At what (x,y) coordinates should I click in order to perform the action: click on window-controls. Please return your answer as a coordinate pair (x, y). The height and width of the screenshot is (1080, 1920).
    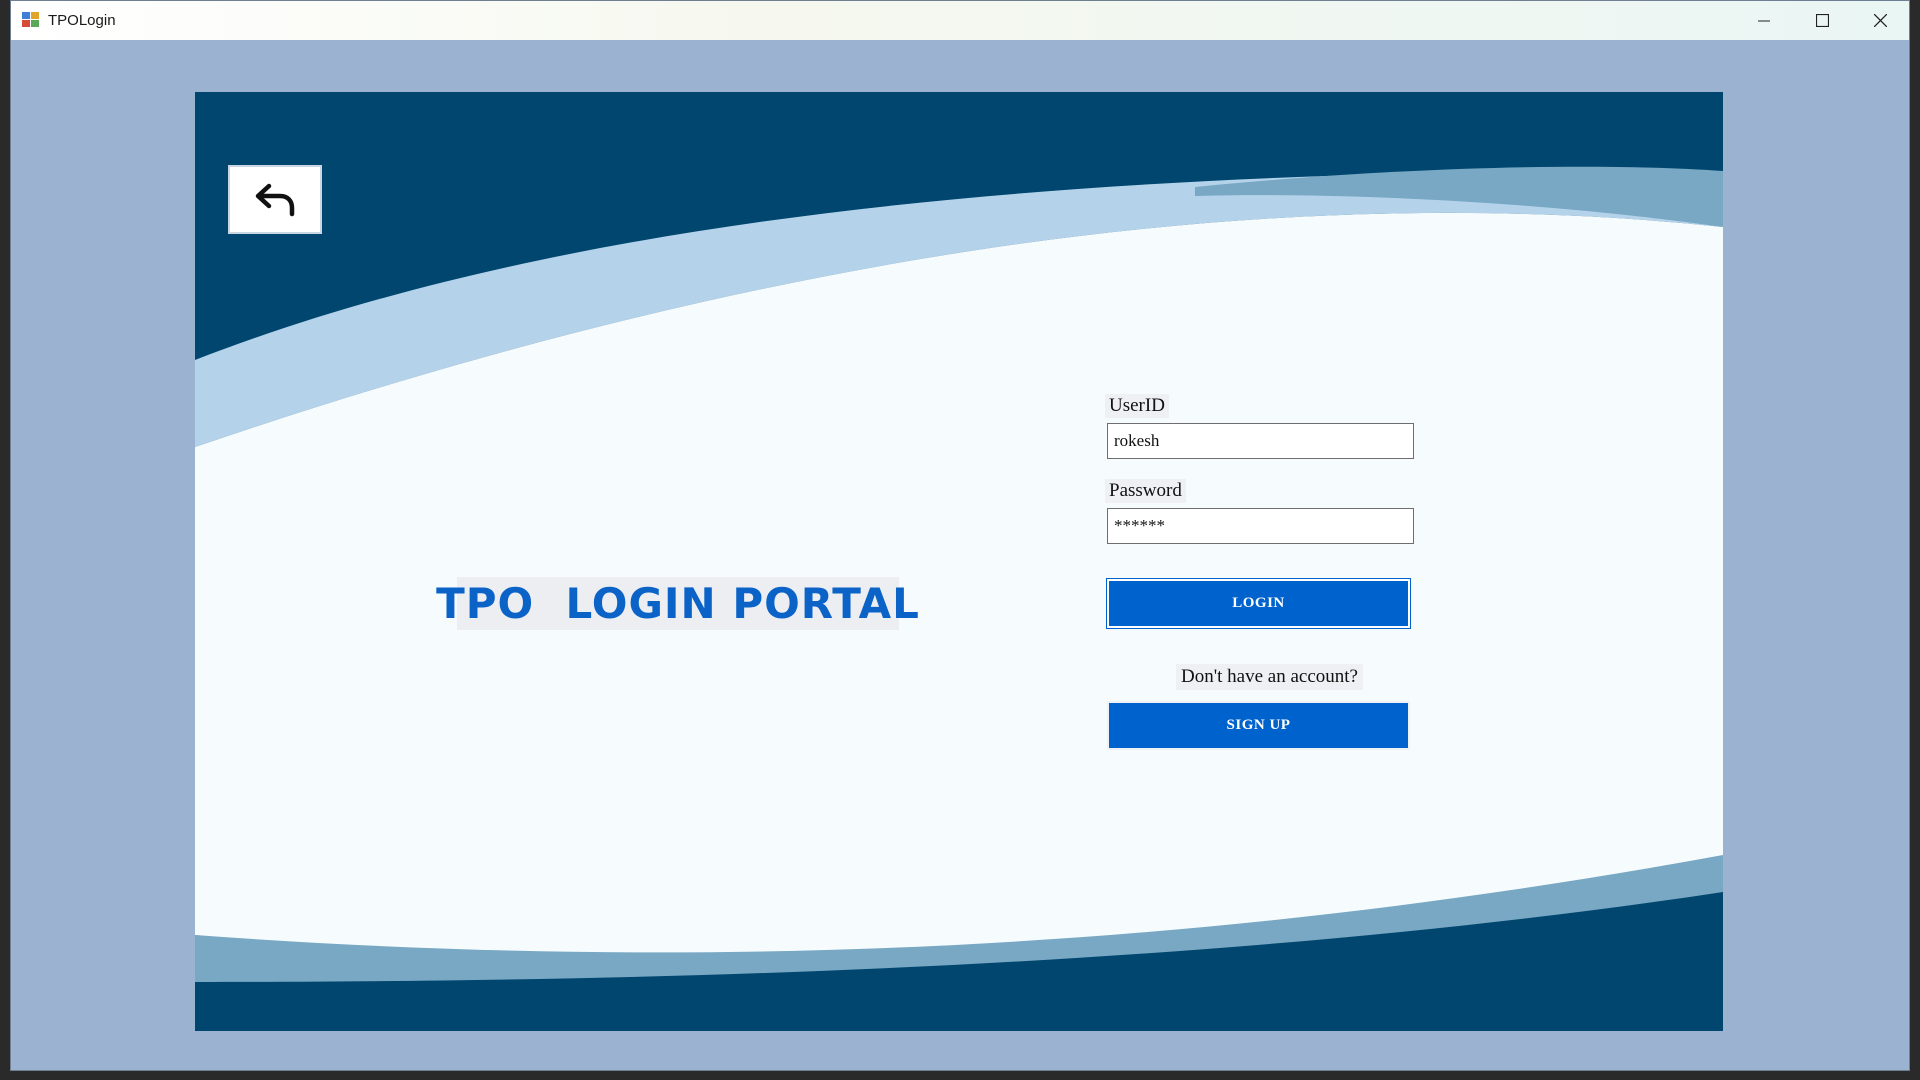
    Looking at the image, I should click on (1822, 20).